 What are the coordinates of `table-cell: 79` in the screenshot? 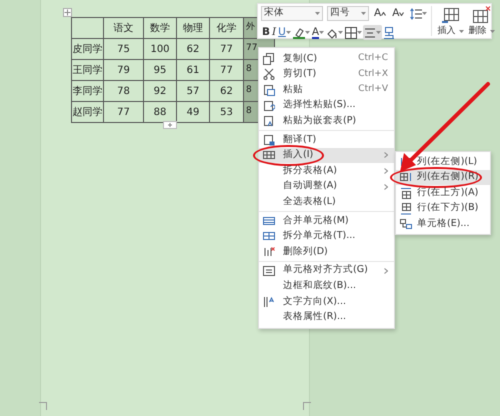 It's located at (124, 70).